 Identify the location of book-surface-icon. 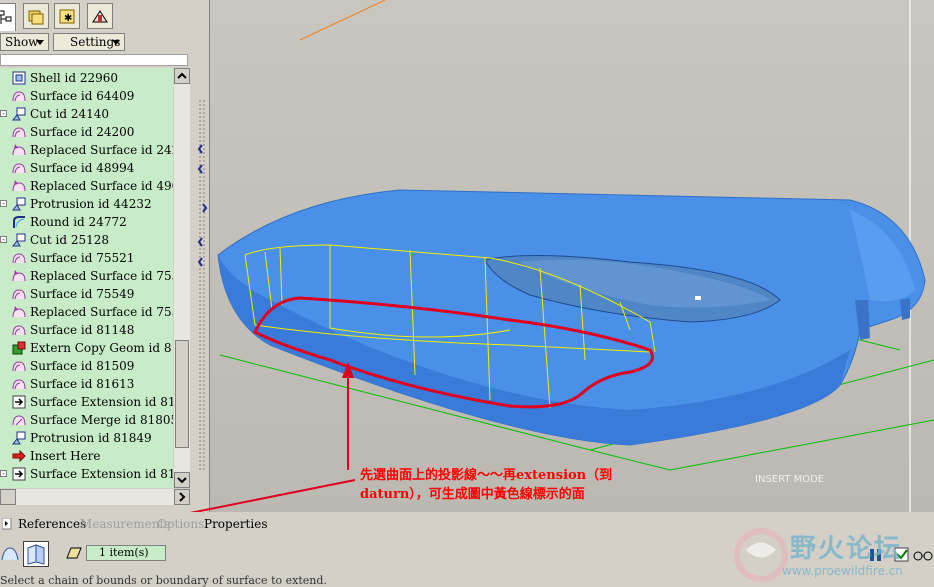
(36, 554).